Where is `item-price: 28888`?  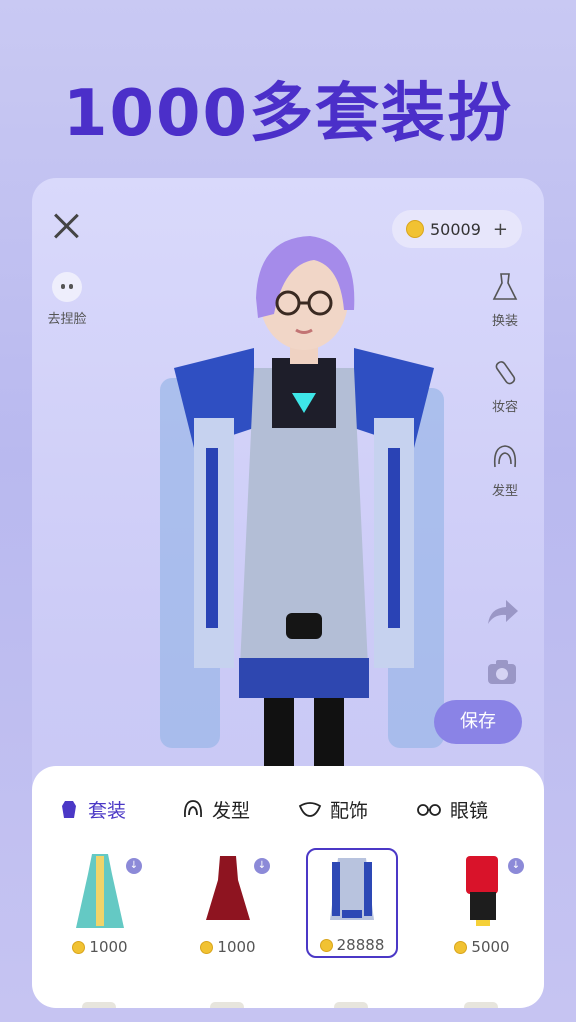 item-price: 28888 is located at coordinates (352, 945).